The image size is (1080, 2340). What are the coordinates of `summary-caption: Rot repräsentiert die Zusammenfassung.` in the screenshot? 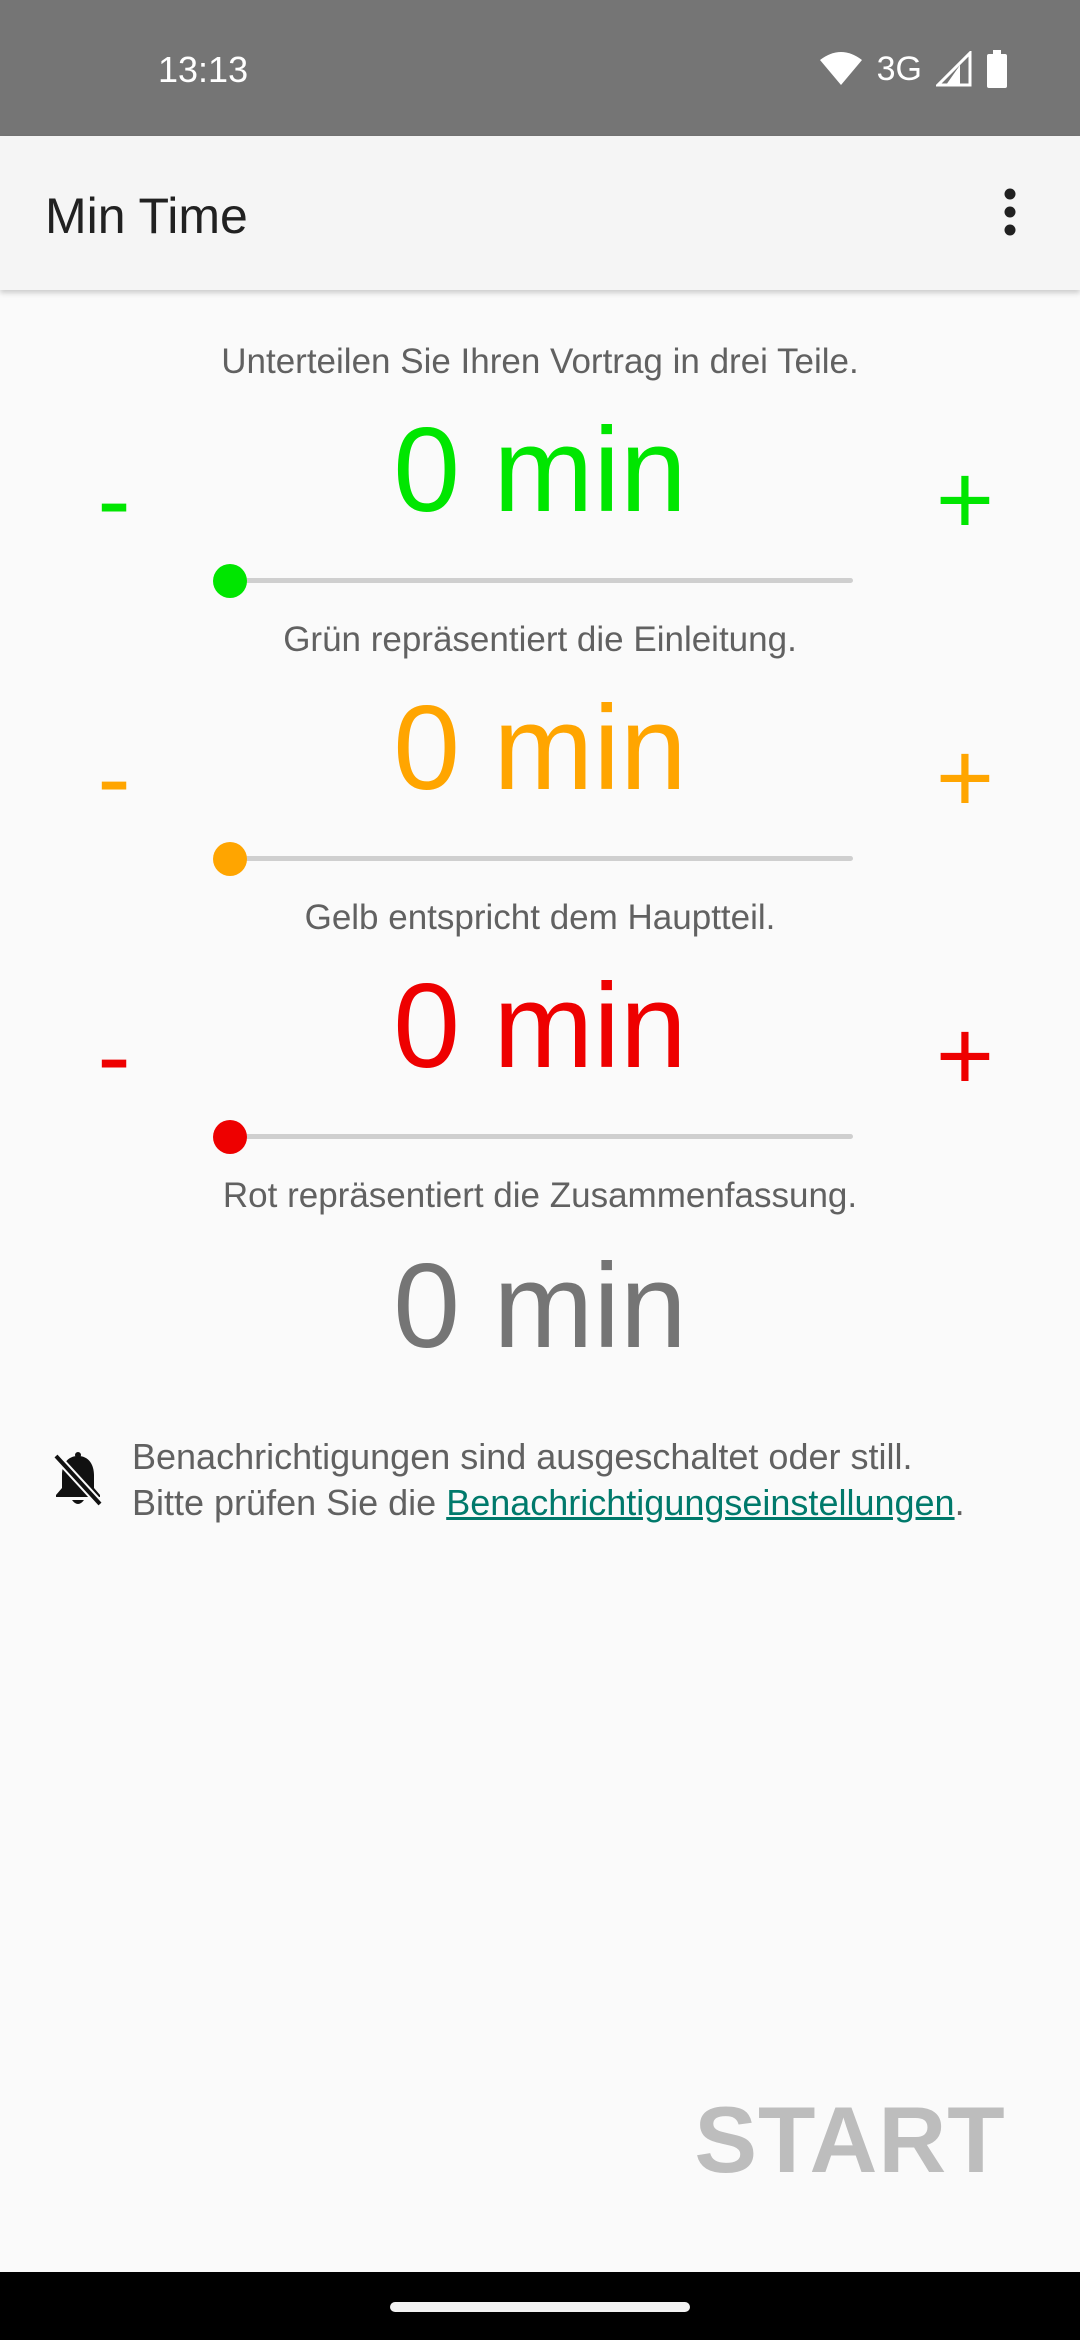 It's located at (540, 1195).